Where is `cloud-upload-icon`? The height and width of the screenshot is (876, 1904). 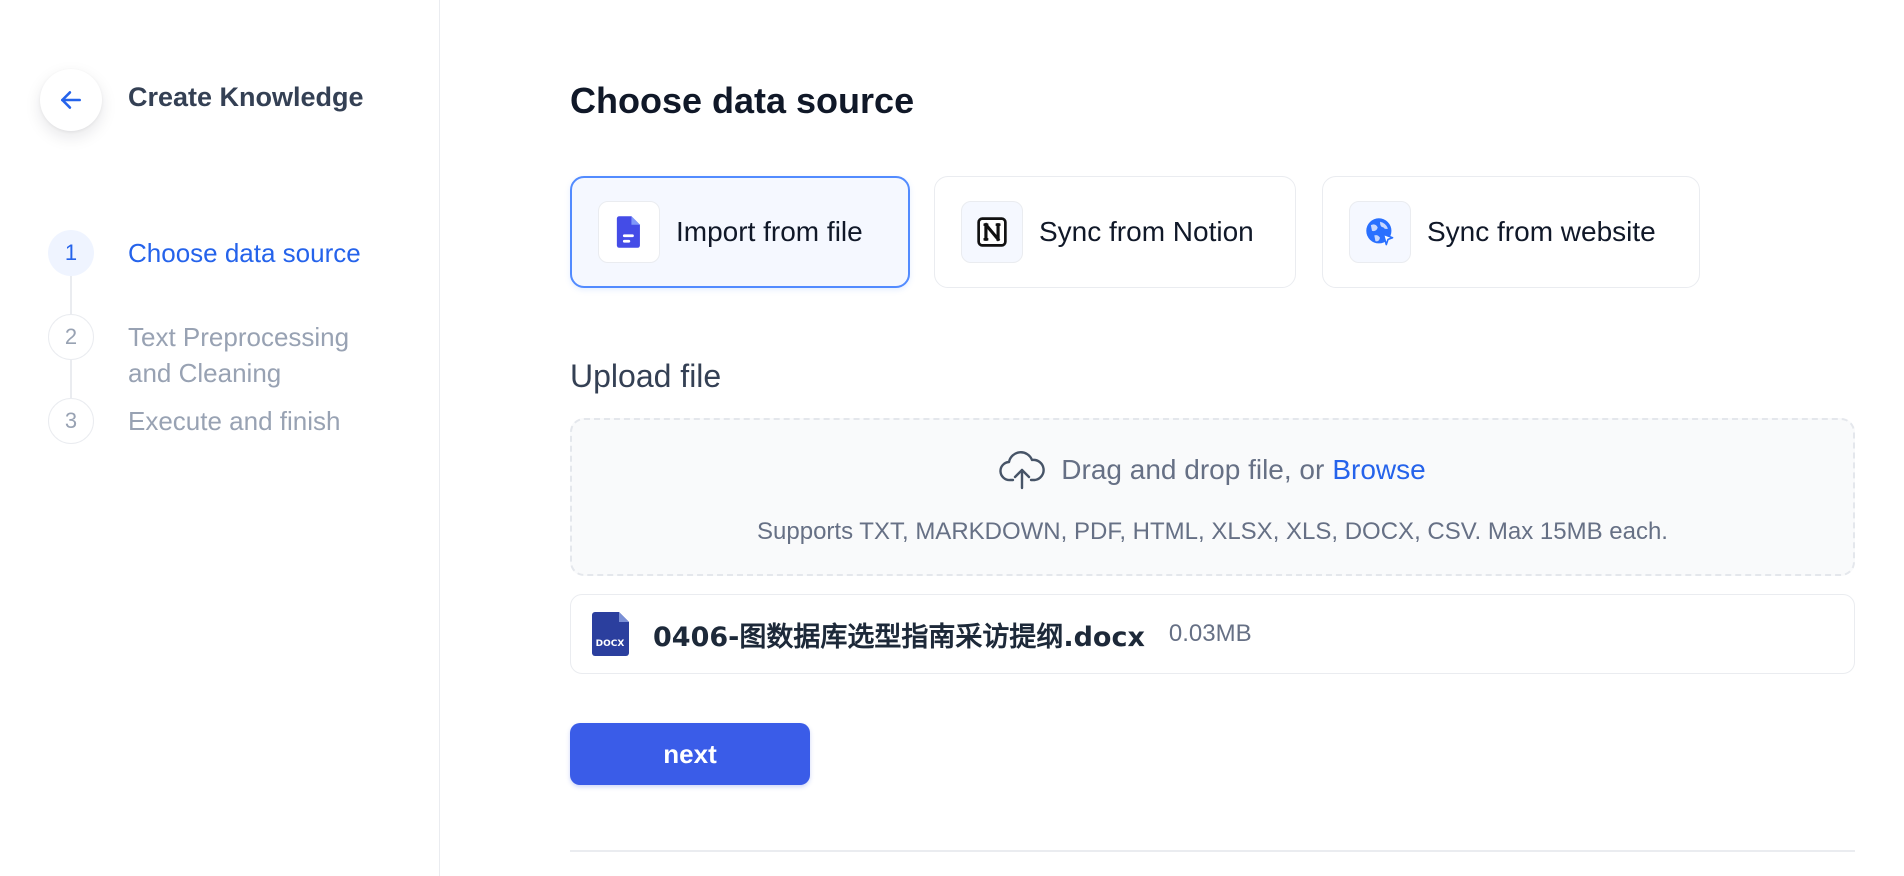
cloud-upload-icon is located at coordinates (1022, 470).